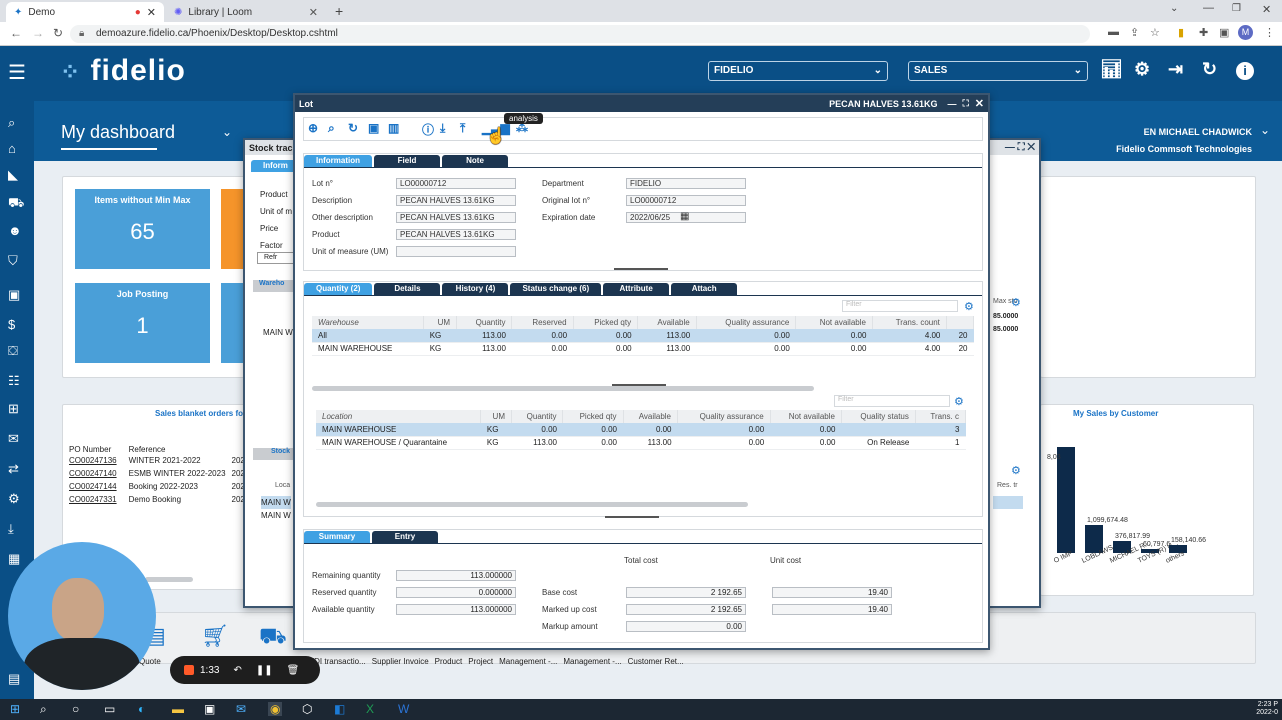  I want to click on col-header: Trans. count, so click(909, 322).